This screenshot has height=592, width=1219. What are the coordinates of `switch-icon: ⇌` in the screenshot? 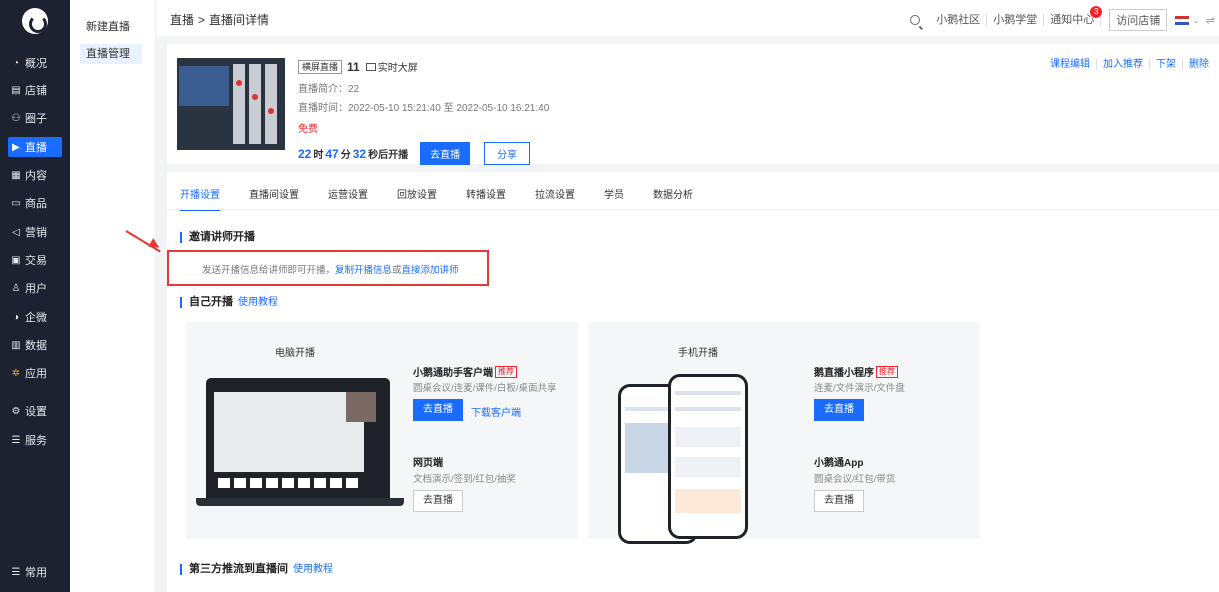 It's located at (1210, 20).